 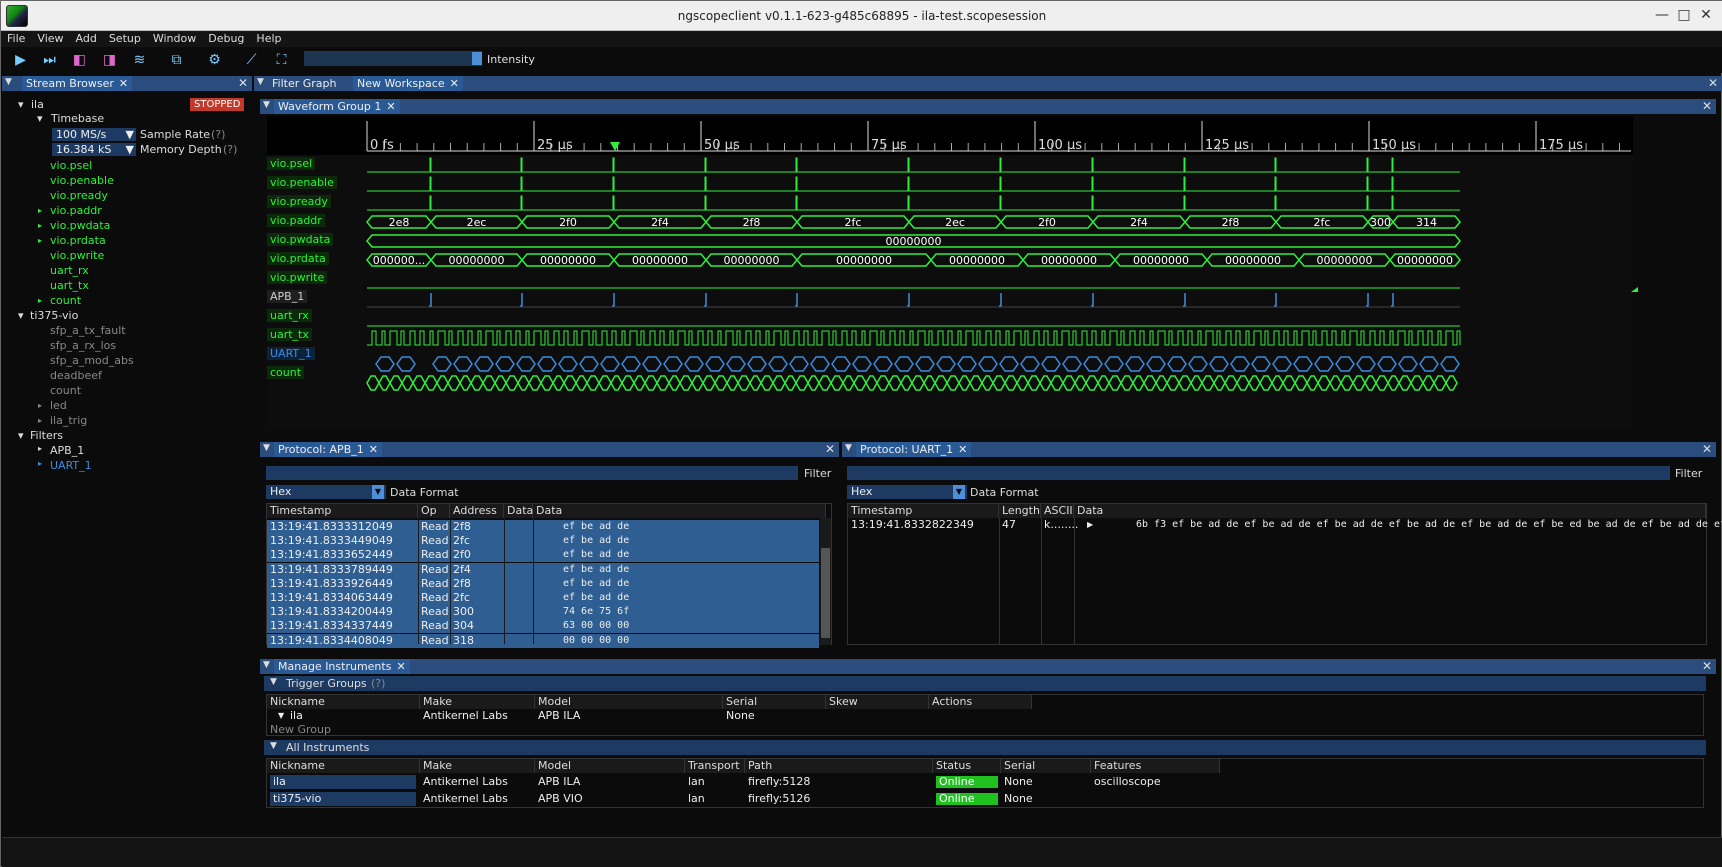 I want to click on uart-row-timestamp: 13:19:41.8332822349, so click(x=911, y=525).